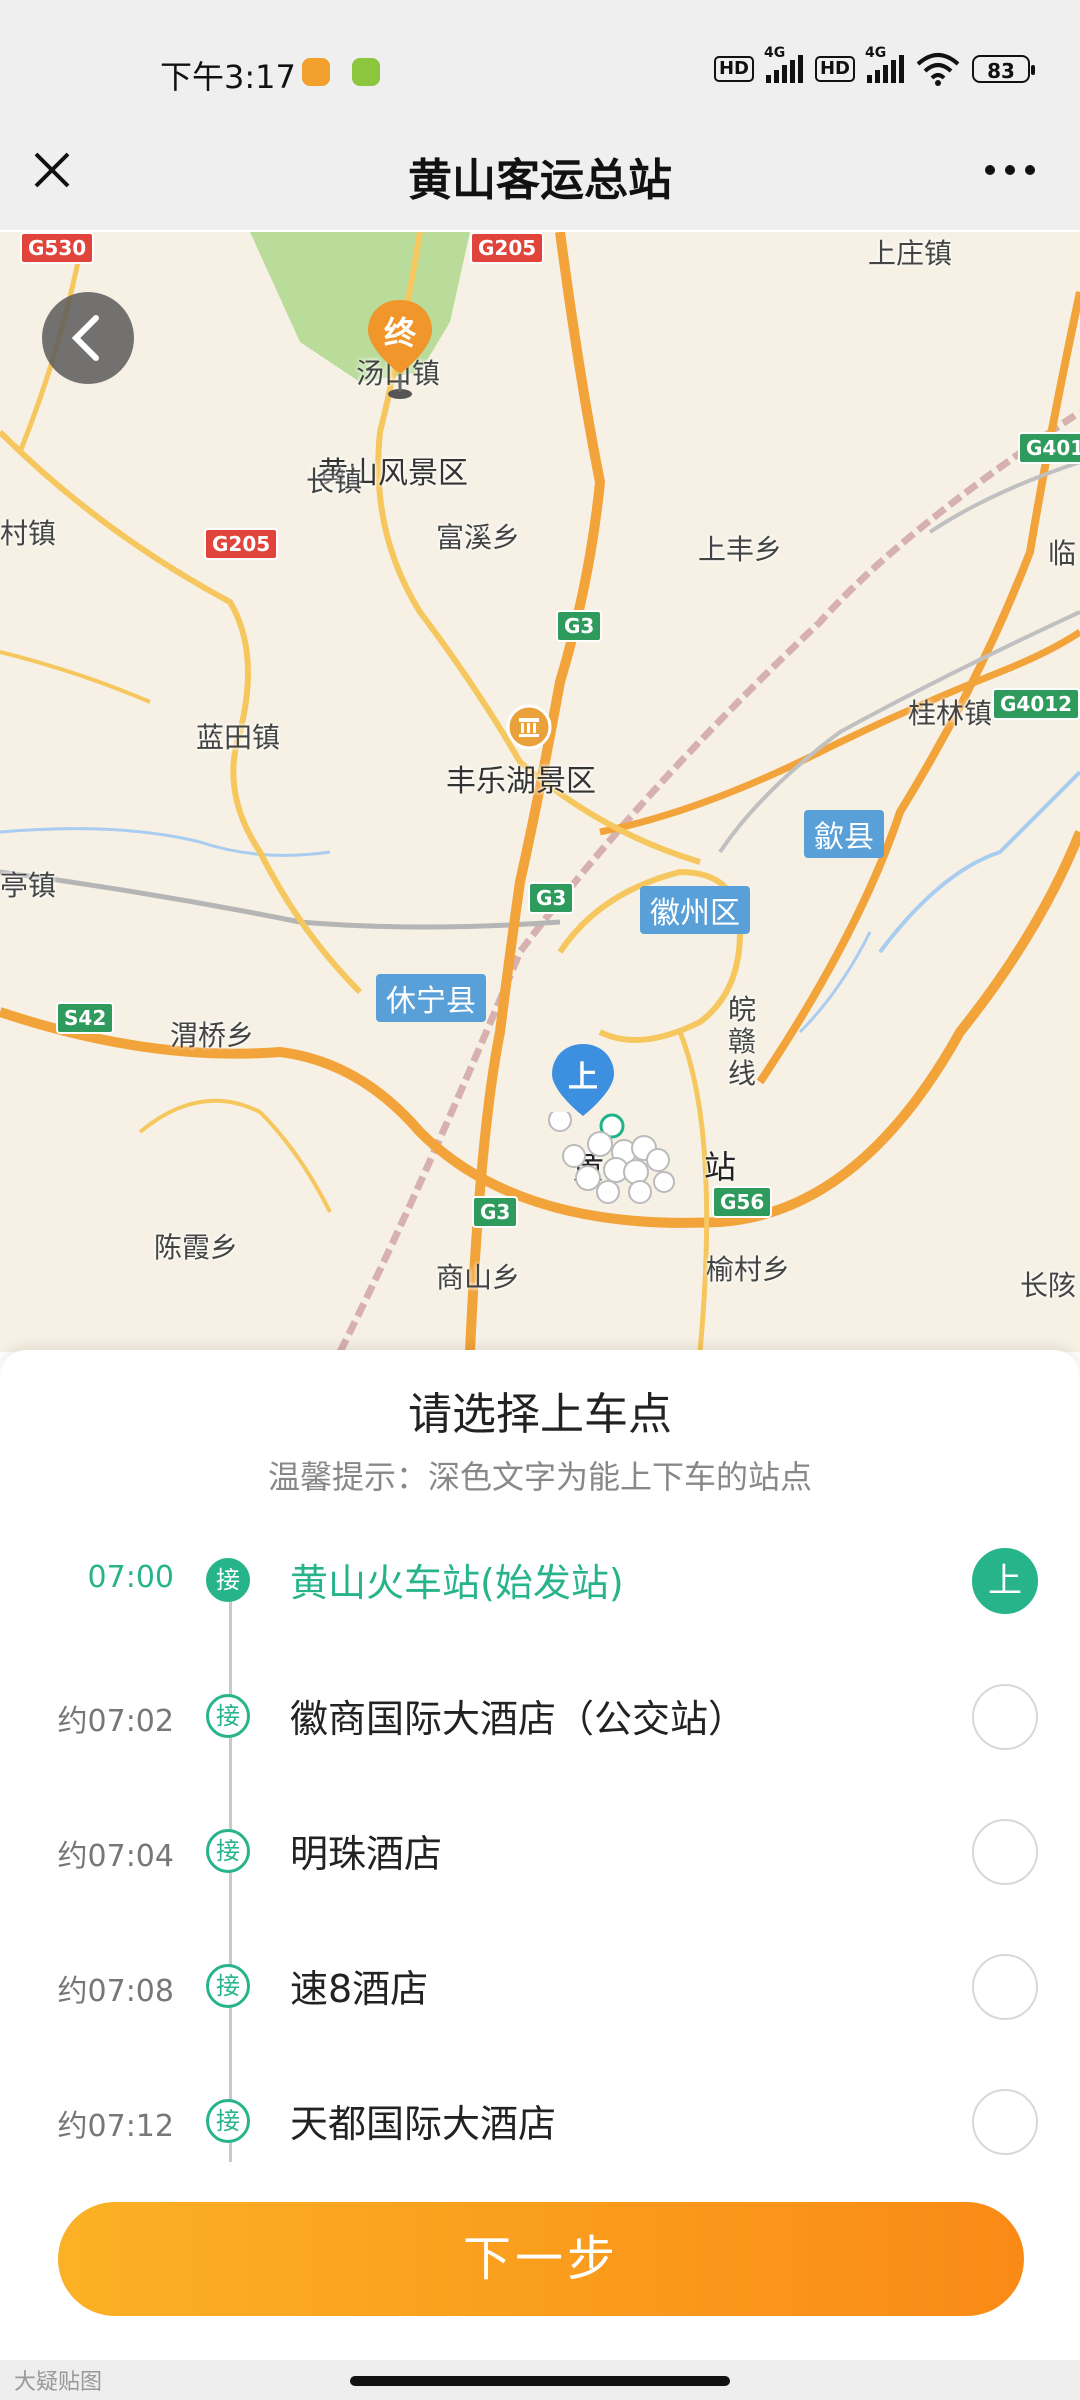 This screenshot has width=1080, height=2400. I want to click on place-label: 商山乡, so click(478, 1277).